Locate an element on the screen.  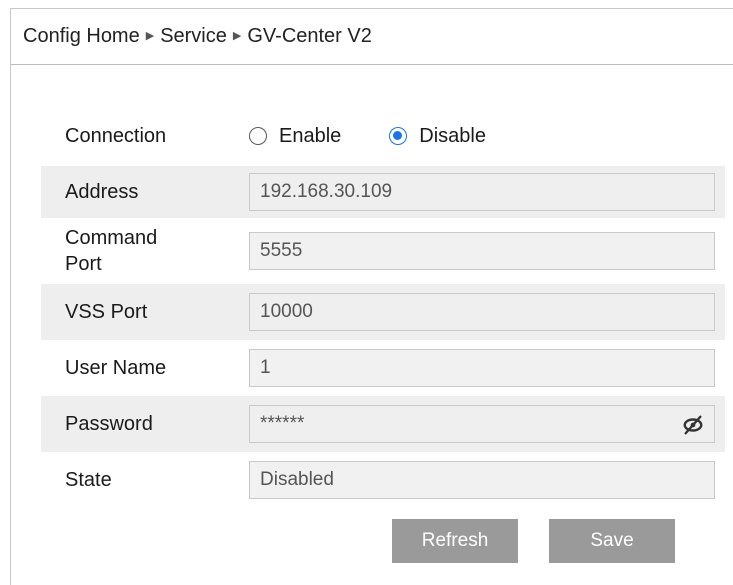
connection-row: Connection Enable Disable is located at coordinates (383, 136).